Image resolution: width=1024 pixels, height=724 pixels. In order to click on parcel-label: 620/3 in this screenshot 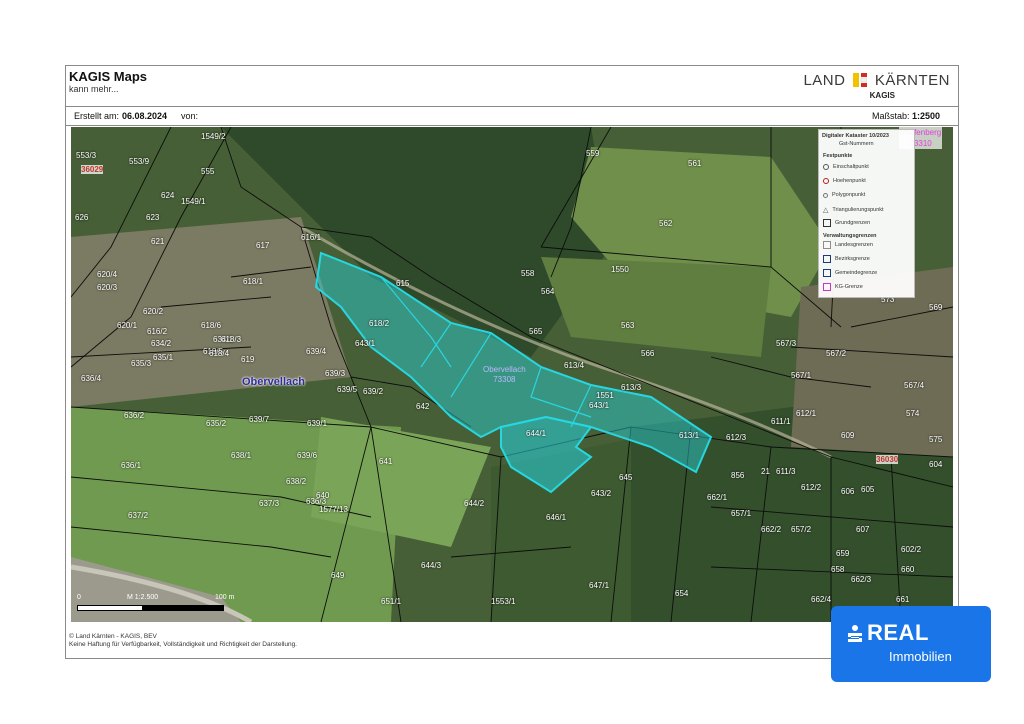, I will do `click(107, 287)`.